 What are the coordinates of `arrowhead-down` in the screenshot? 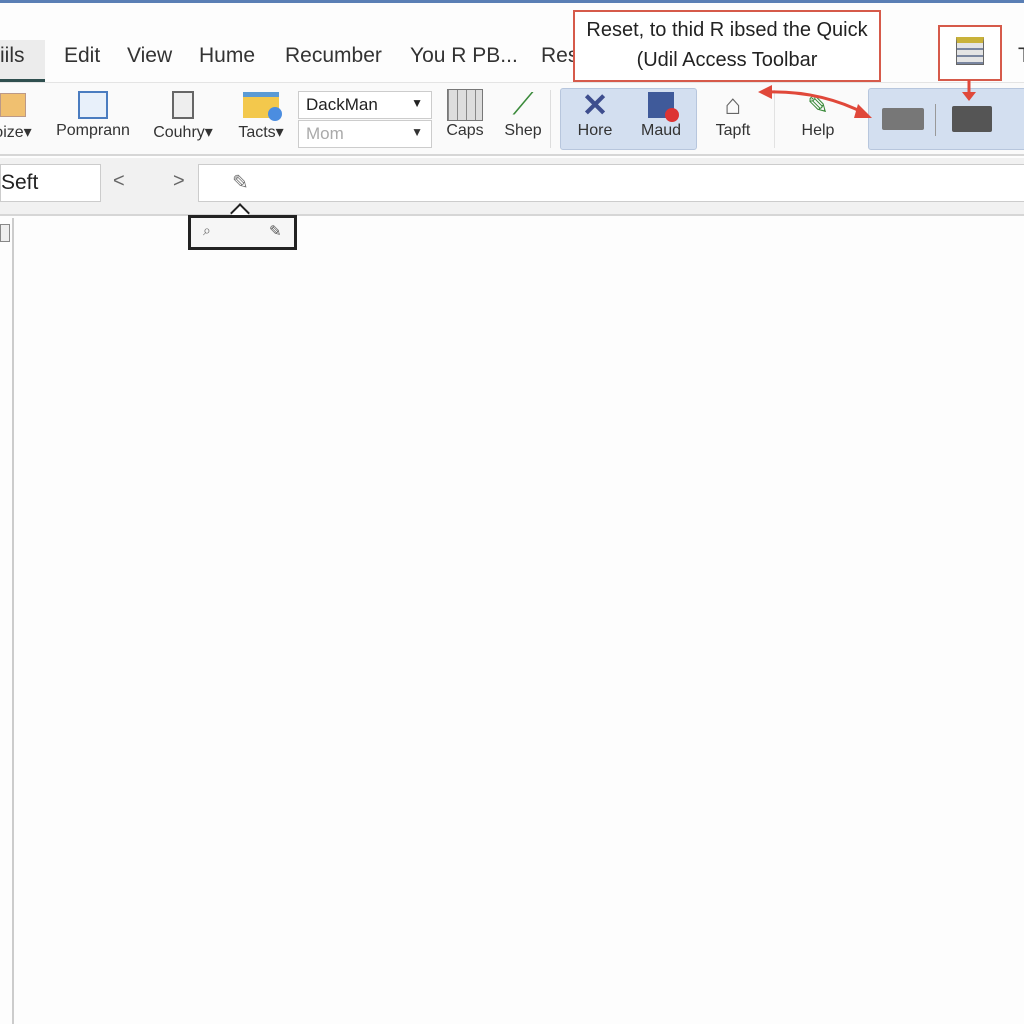 It's located at (969, 96).